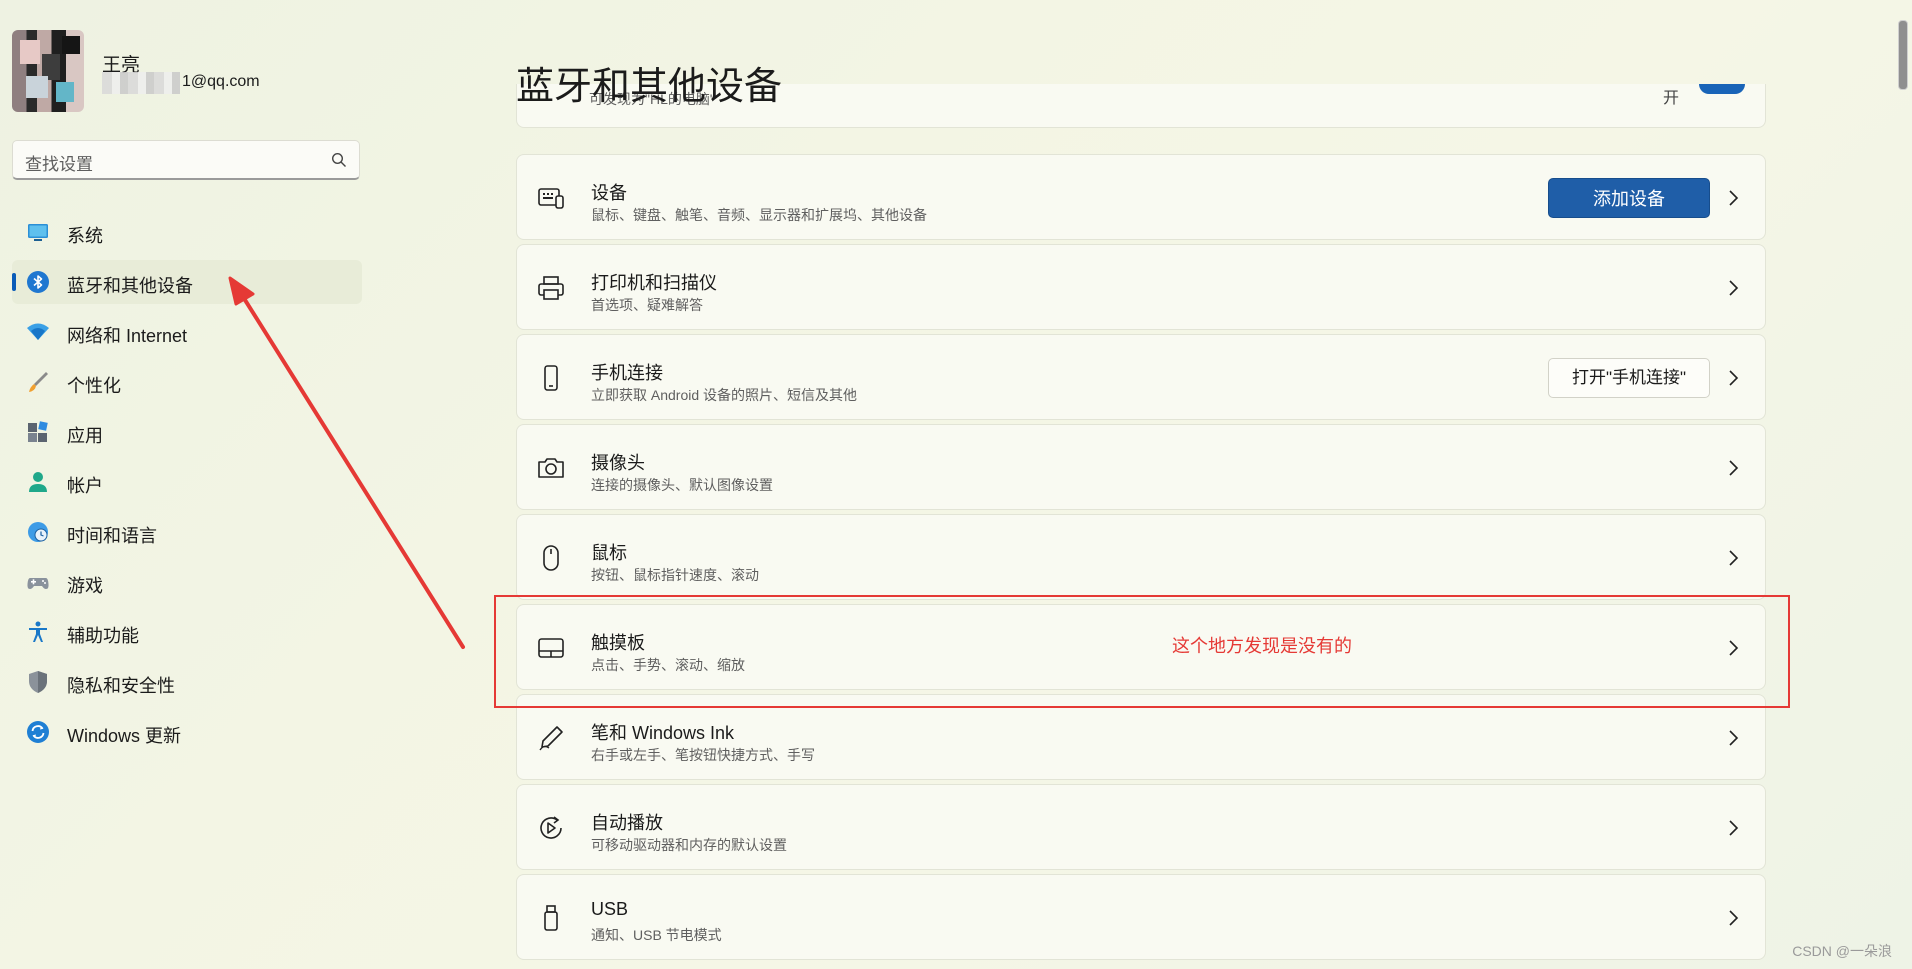 This screenshot has width=1912, height=969. What do you see at coordinates (187, 582) in the screenshot?
I see `sidebar-item-gaming: 游戏` at bounding box center [187, 582].